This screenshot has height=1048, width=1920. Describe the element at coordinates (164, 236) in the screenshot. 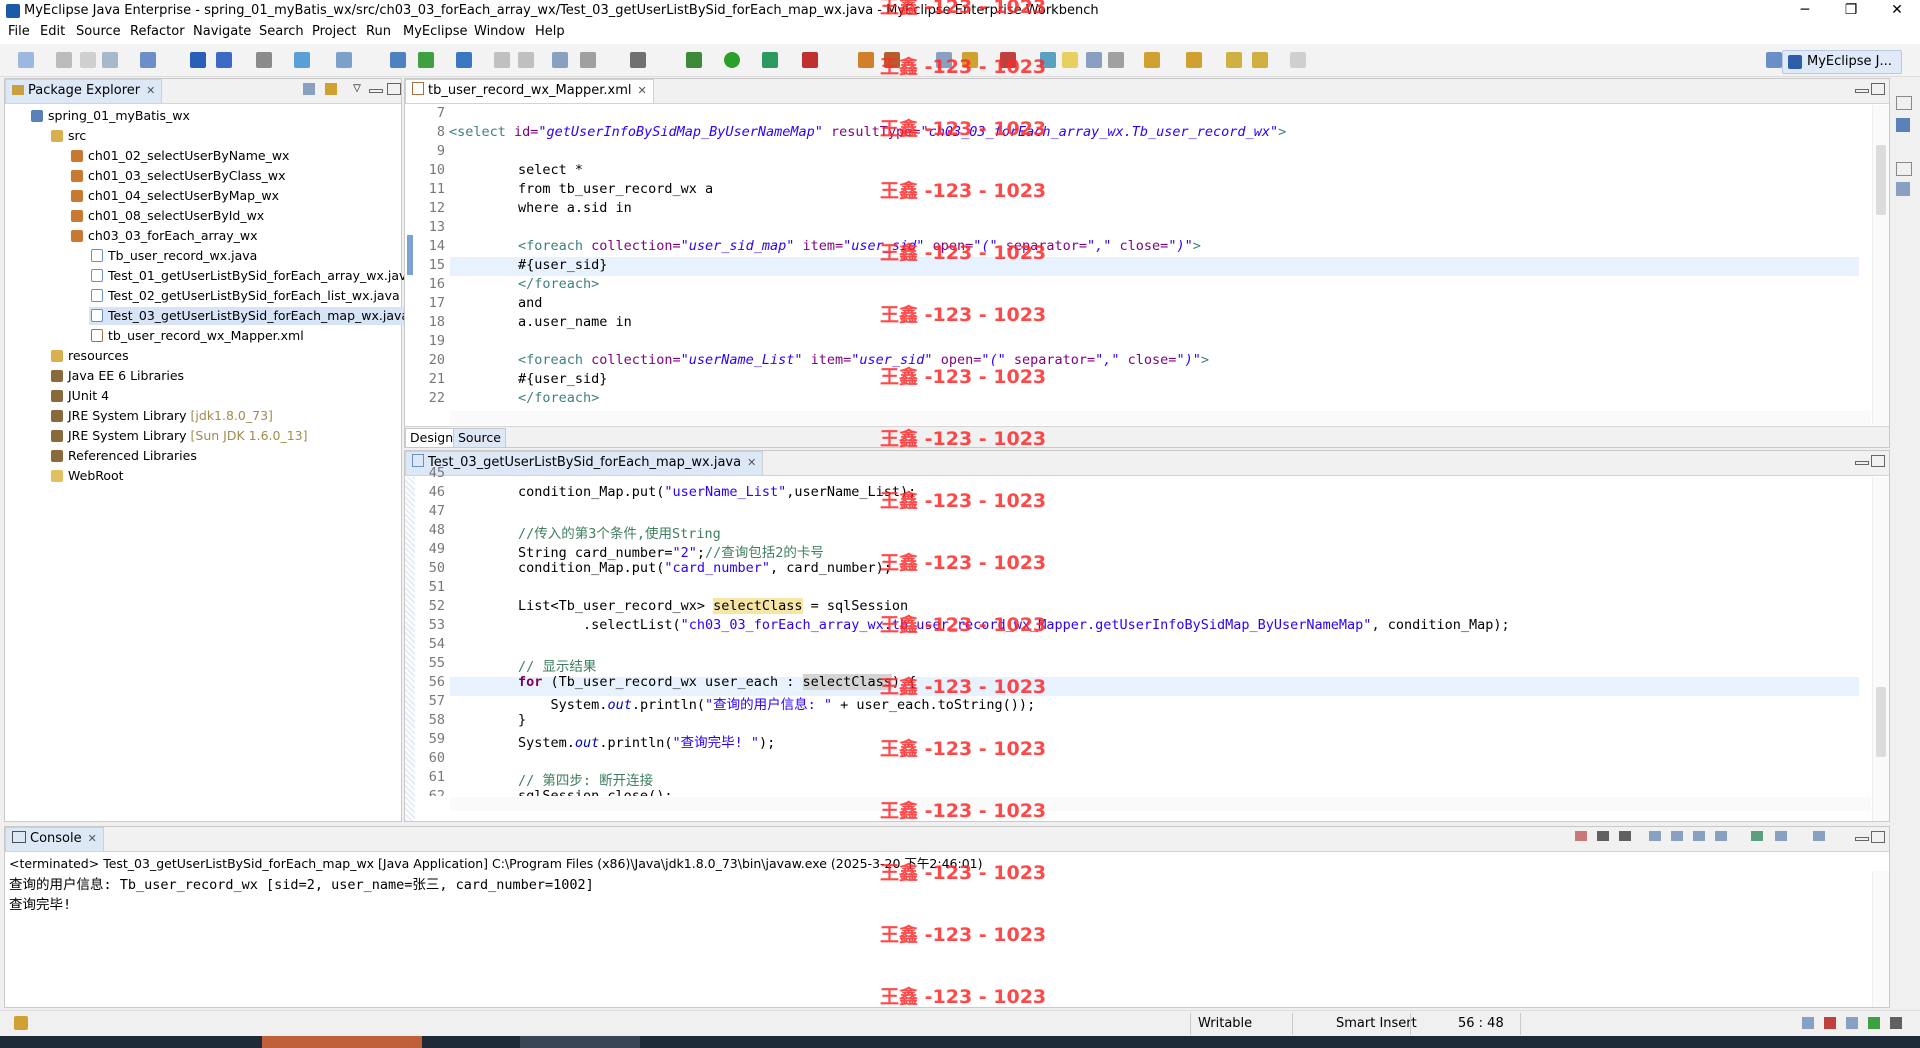

I see `tree-item-package: ch03_03_forEach_array_wx` at that location.